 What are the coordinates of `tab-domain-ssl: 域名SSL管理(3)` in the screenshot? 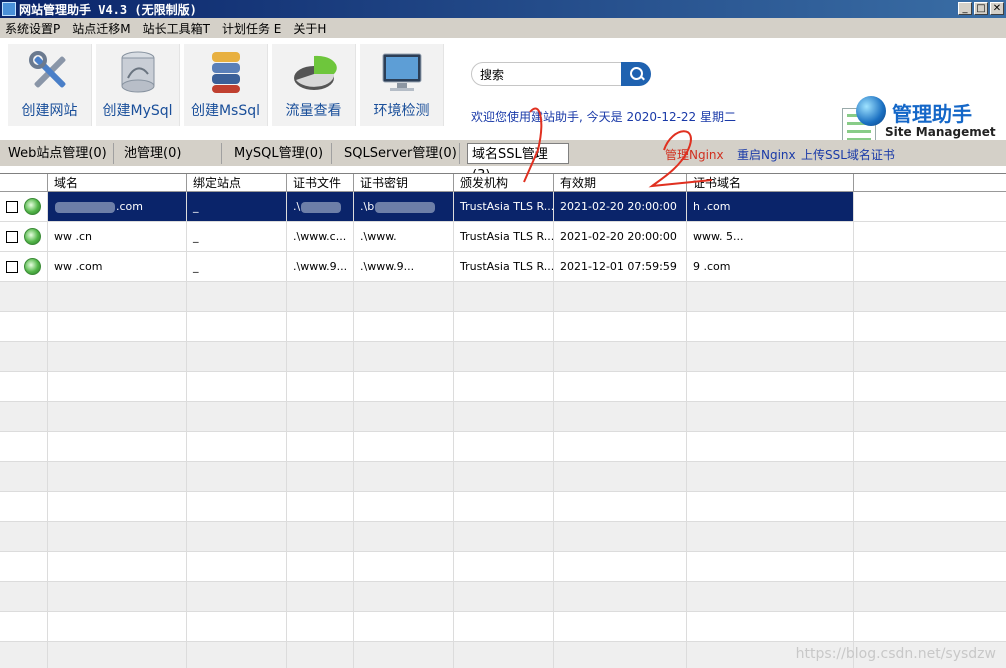 It's located at (518, 163).